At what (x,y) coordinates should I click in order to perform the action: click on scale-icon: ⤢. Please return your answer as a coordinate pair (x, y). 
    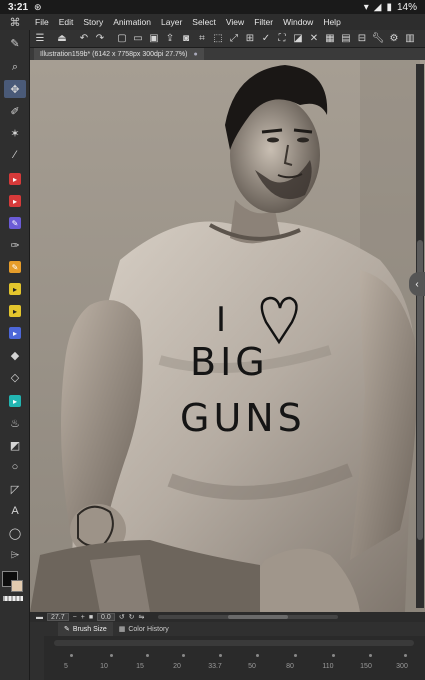
    Looking at the image, I should click on (234, 39).